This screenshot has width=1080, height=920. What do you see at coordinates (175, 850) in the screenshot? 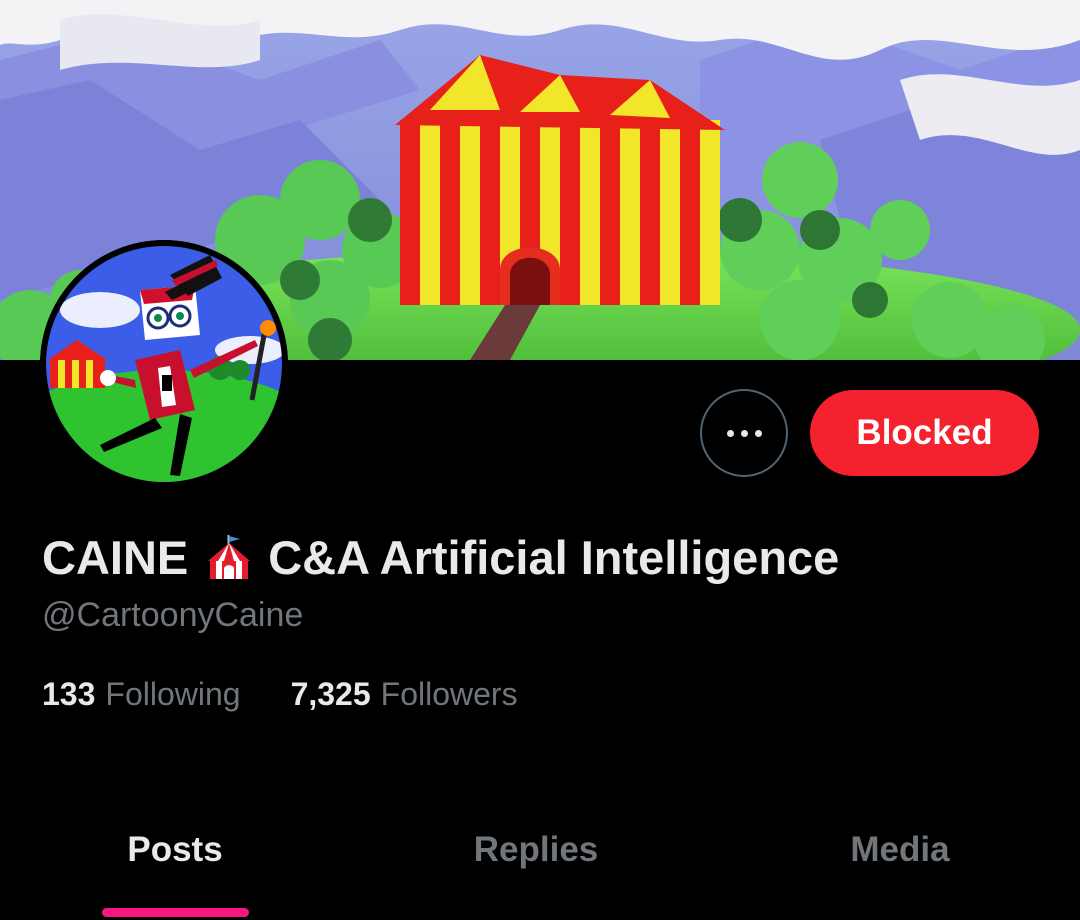
I see `tab-posts: Posts` at bounding box center [175, 850].